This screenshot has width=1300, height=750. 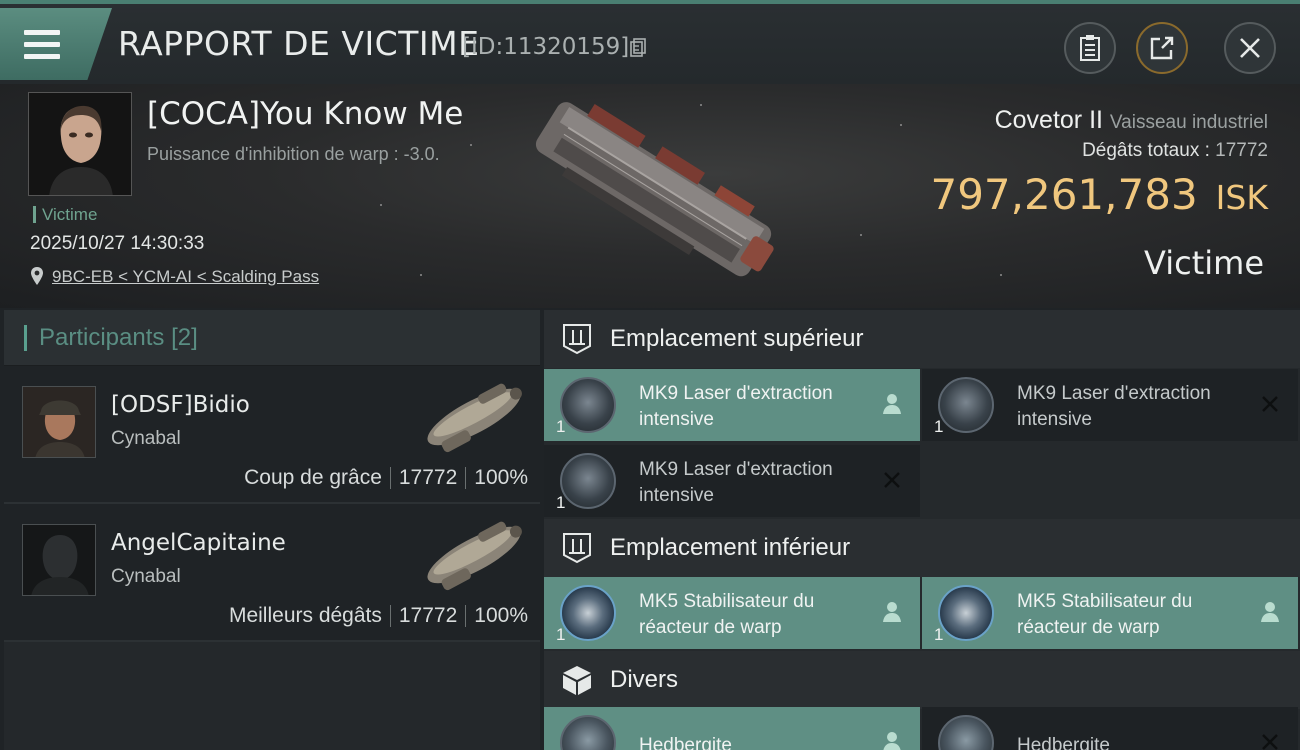 I want to click on victim-tag: Victime, so click(x=65, y=214).